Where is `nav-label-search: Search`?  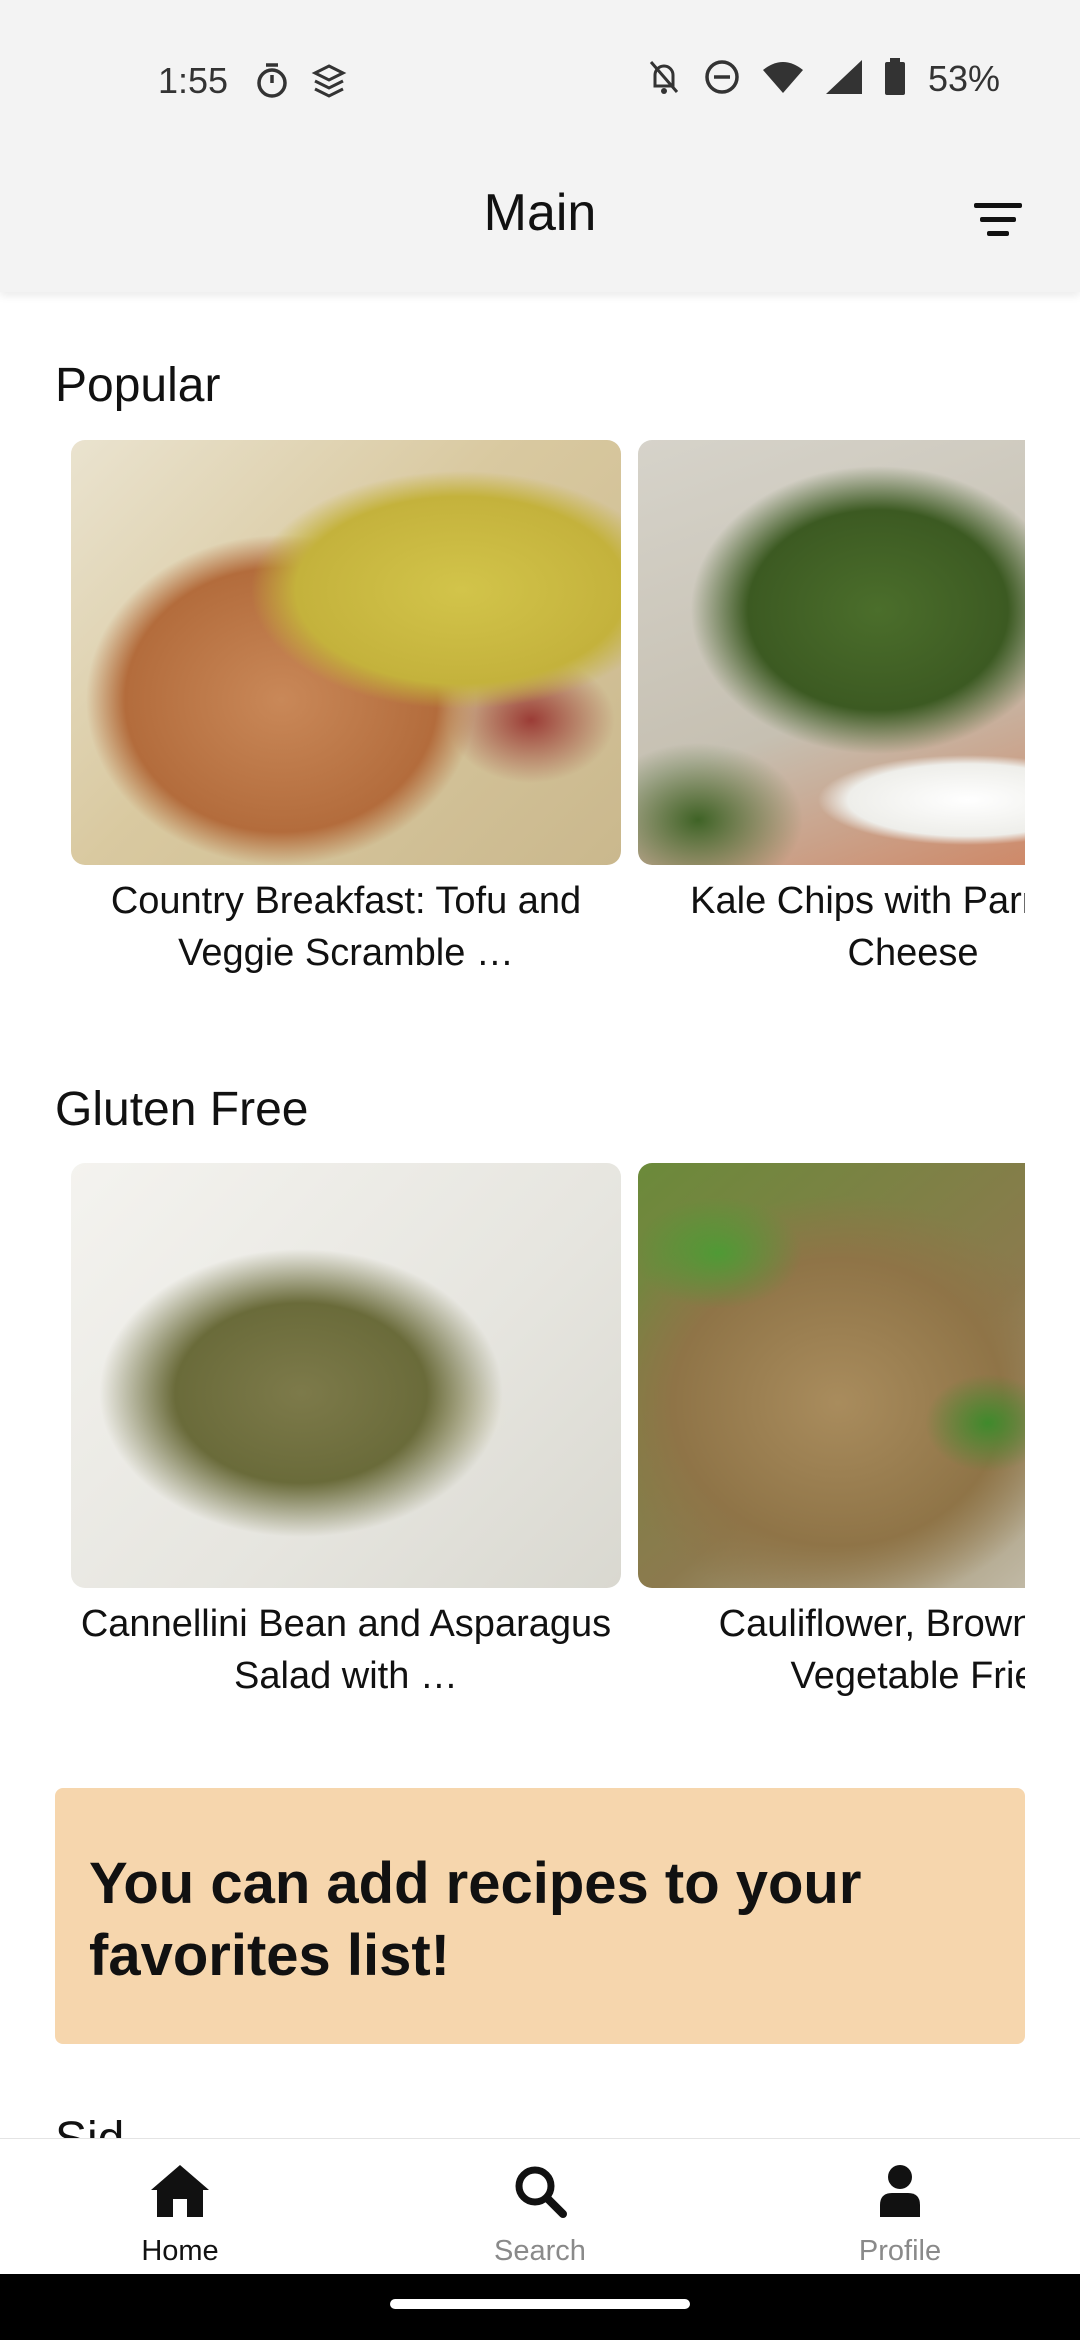 nav-label-search: Search is located at coordinates (540, 2251).